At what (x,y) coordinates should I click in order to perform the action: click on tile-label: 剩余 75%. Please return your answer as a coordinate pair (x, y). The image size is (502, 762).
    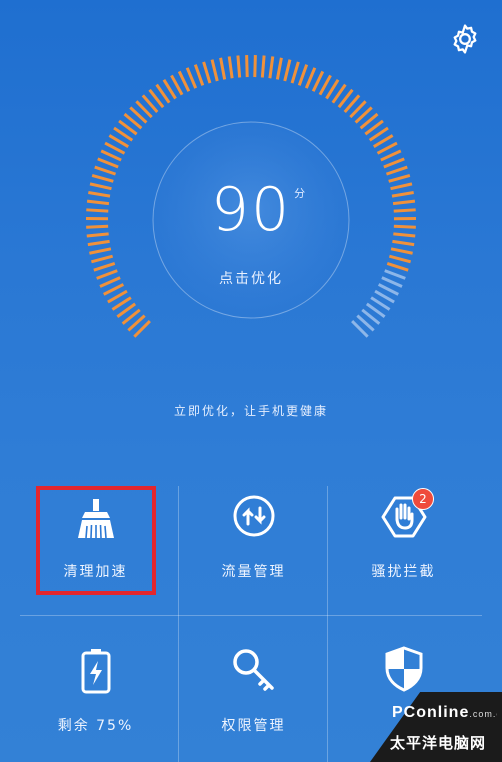
    Looking at the image, I should click on (95, 726).